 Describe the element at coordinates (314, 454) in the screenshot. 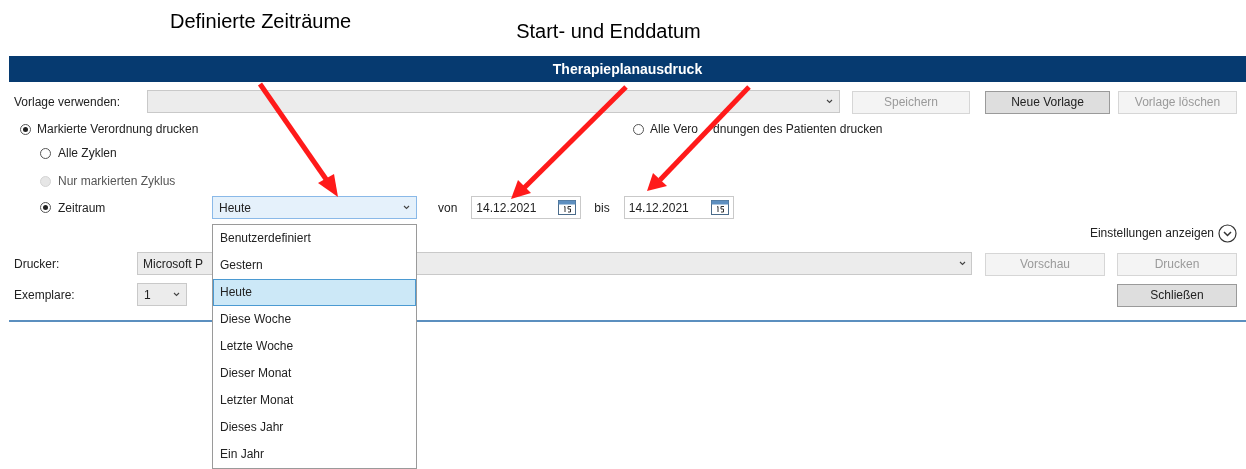

I see `dropdown-option: Ein Jahr` at that location.